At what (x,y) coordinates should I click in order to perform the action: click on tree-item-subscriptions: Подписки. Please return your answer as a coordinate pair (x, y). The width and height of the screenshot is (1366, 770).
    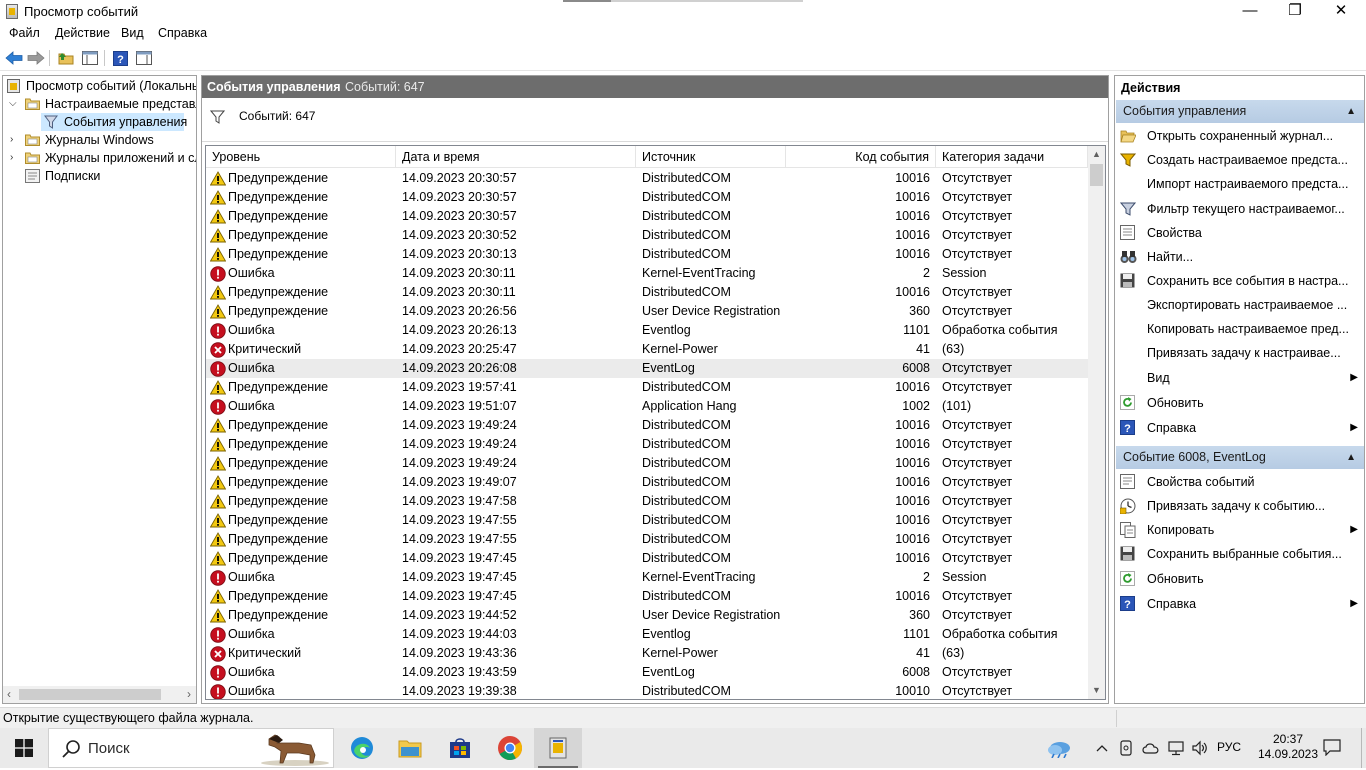
    Looking at the image, I should click on (99, 176).